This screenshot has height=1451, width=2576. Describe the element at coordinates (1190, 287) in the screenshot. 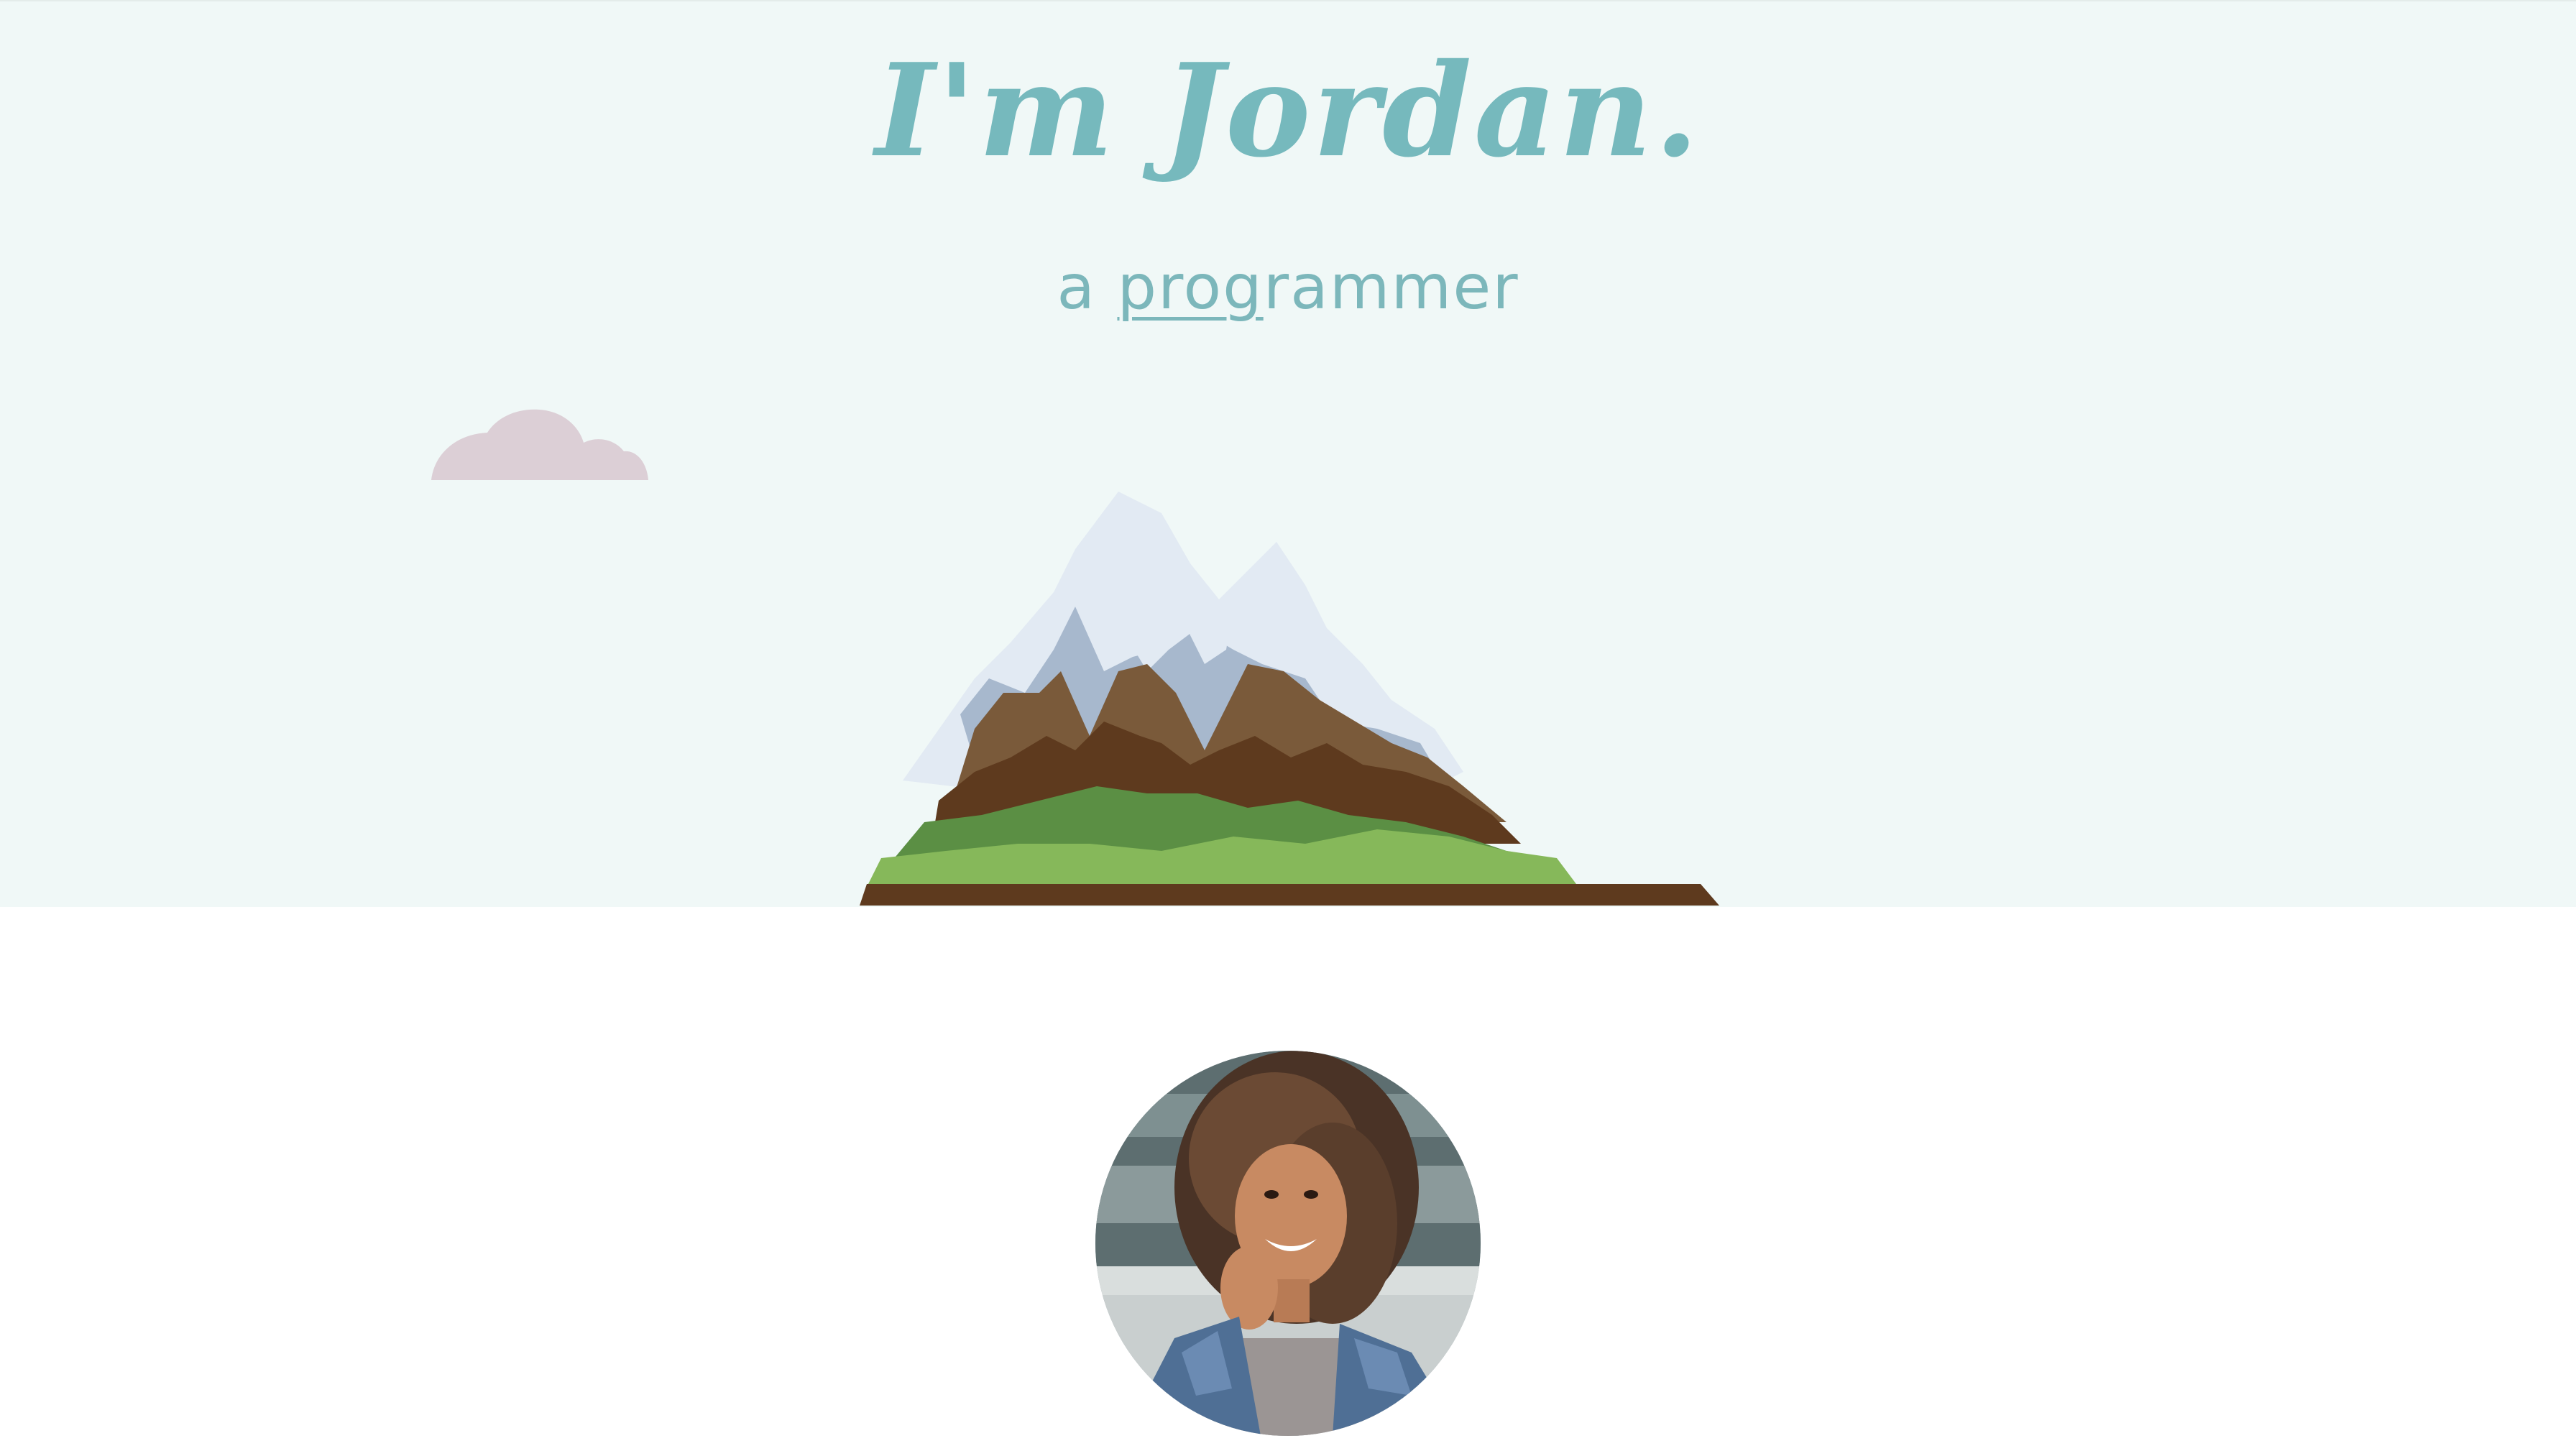

I see `tagline-typed-text: prog` at that location.